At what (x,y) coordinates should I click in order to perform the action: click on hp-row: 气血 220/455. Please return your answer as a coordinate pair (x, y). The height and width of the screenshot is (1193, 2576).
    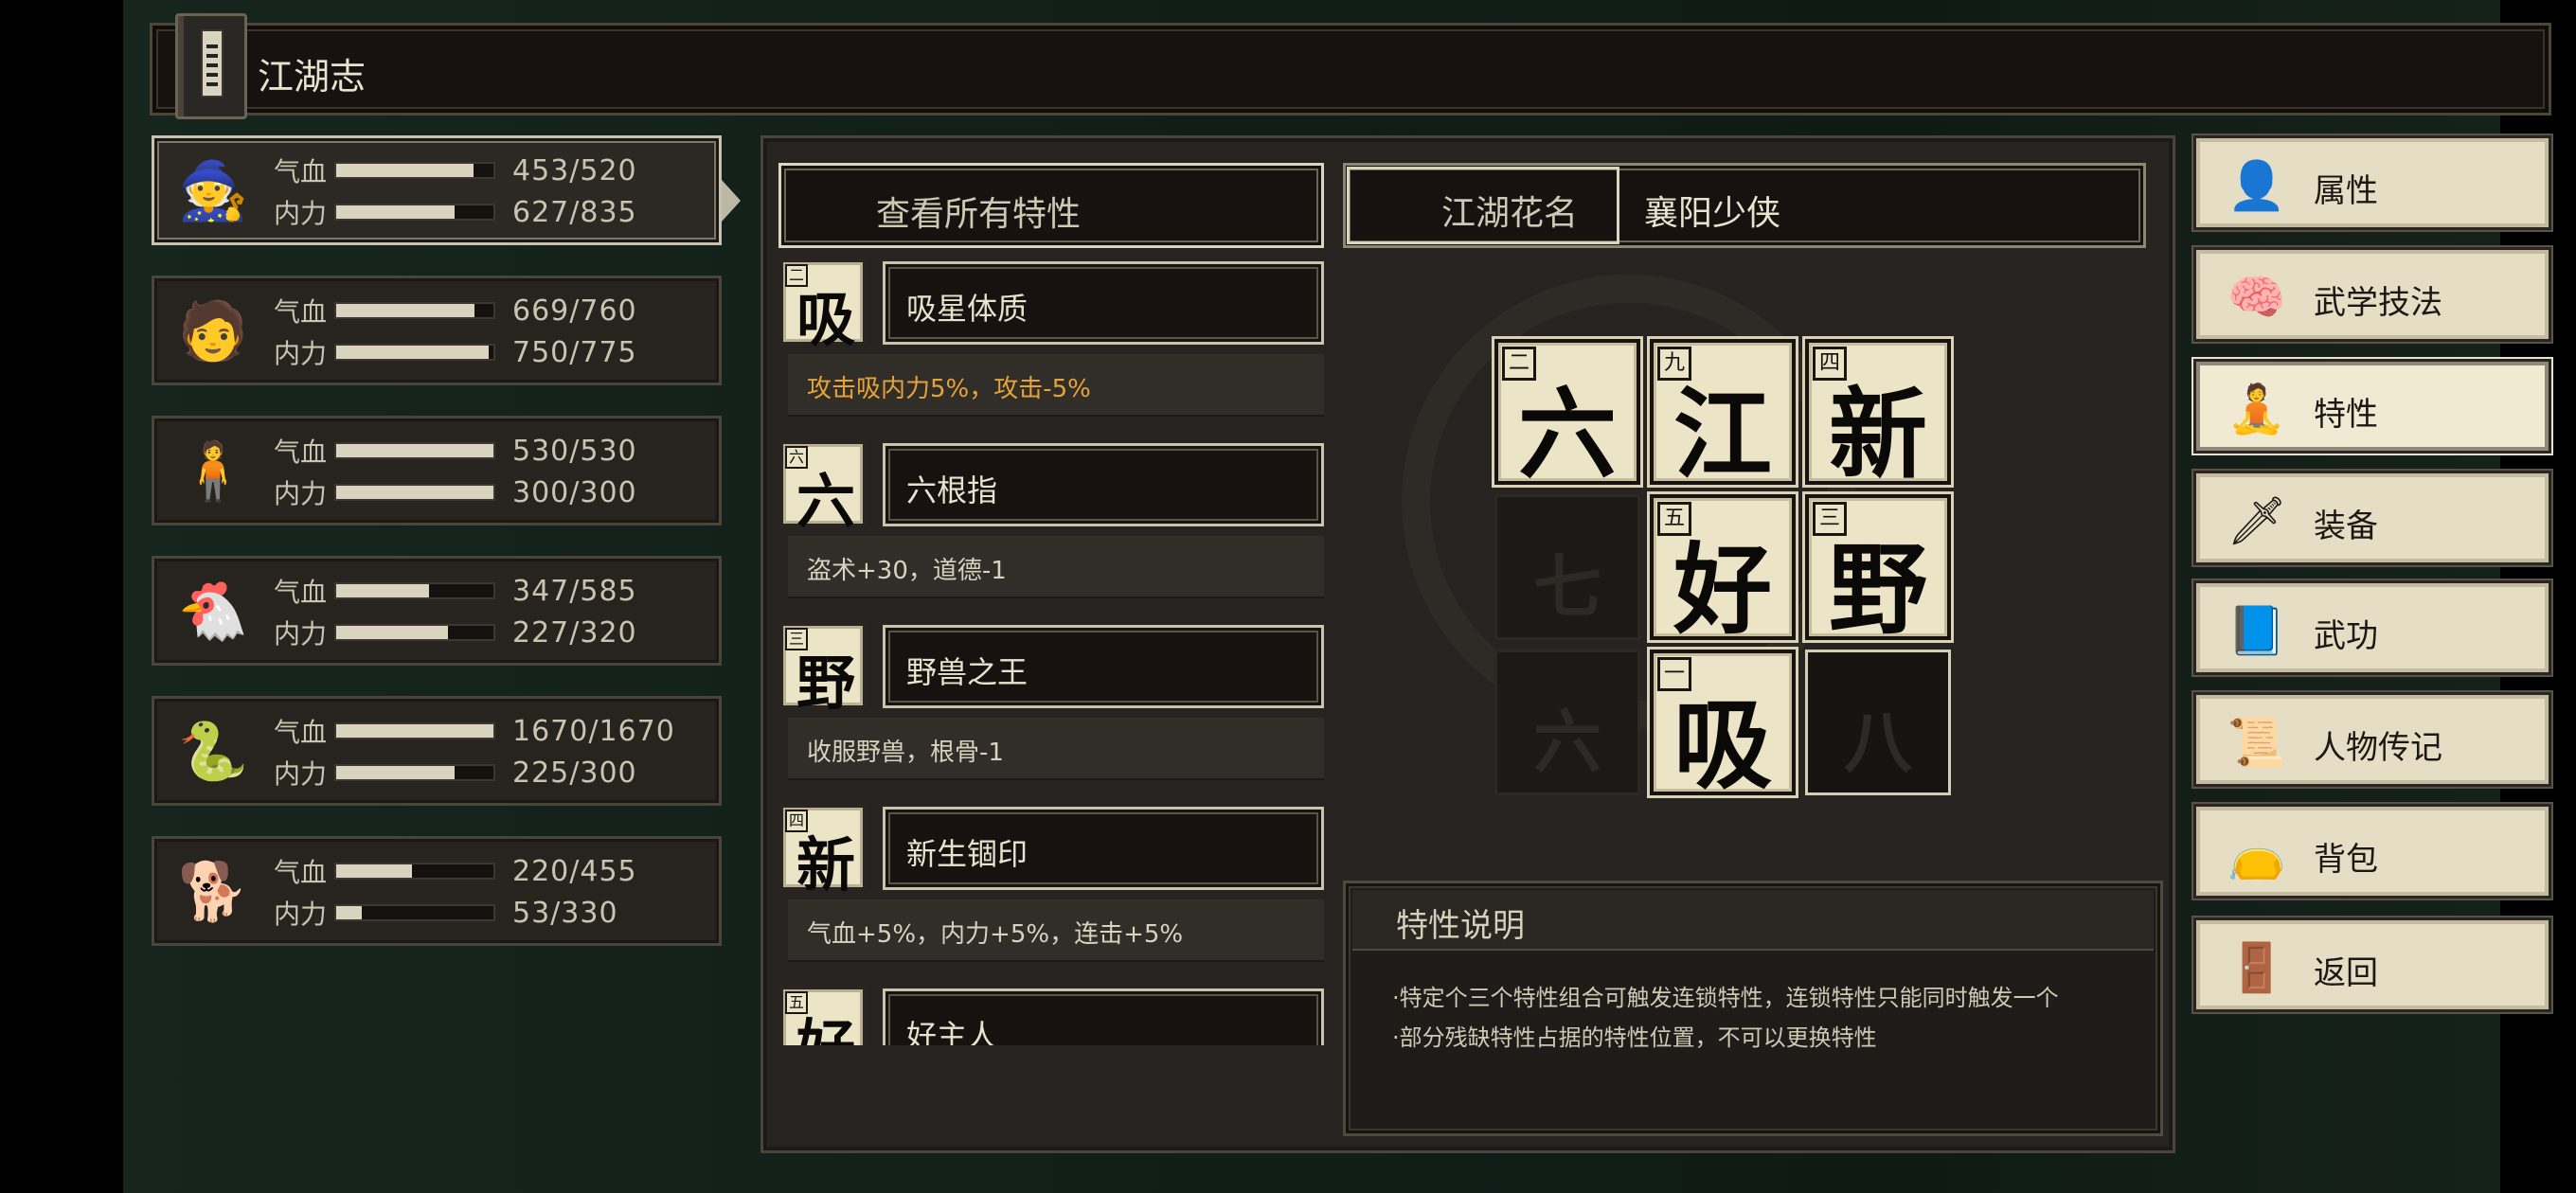
    Looking at the image, I should click on (455, 871).